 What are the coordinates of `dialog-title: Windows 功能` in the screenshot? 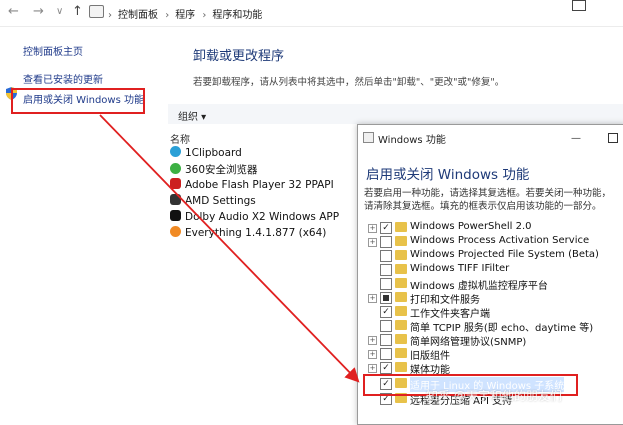 It's located at (412, 140).